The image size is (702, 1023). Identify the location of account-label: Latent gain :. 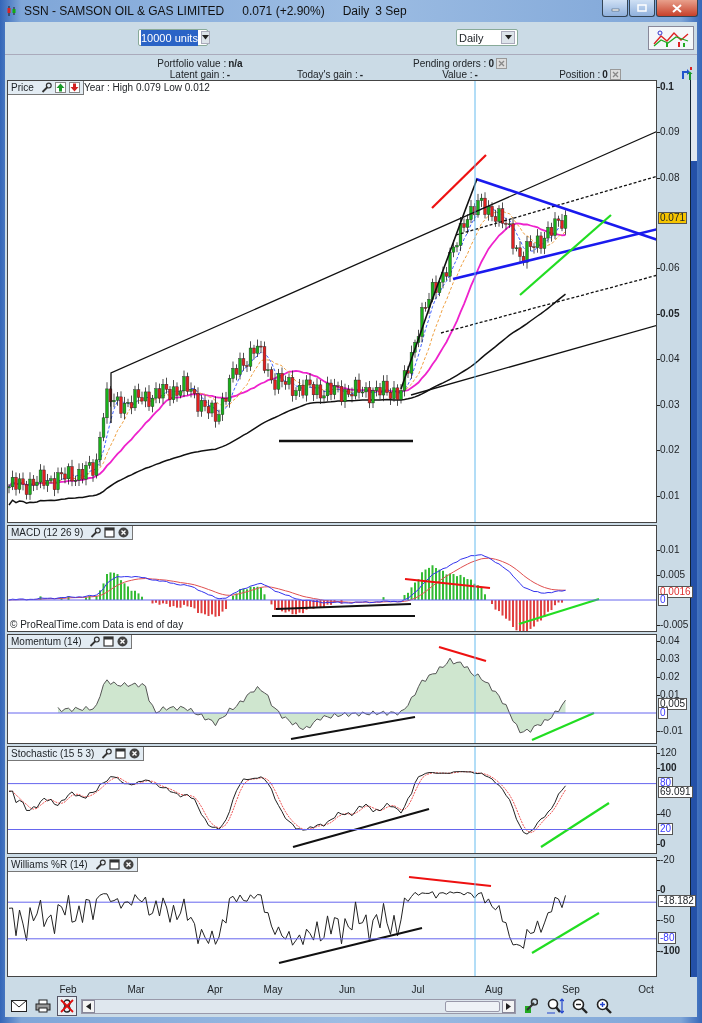
(197, 74).